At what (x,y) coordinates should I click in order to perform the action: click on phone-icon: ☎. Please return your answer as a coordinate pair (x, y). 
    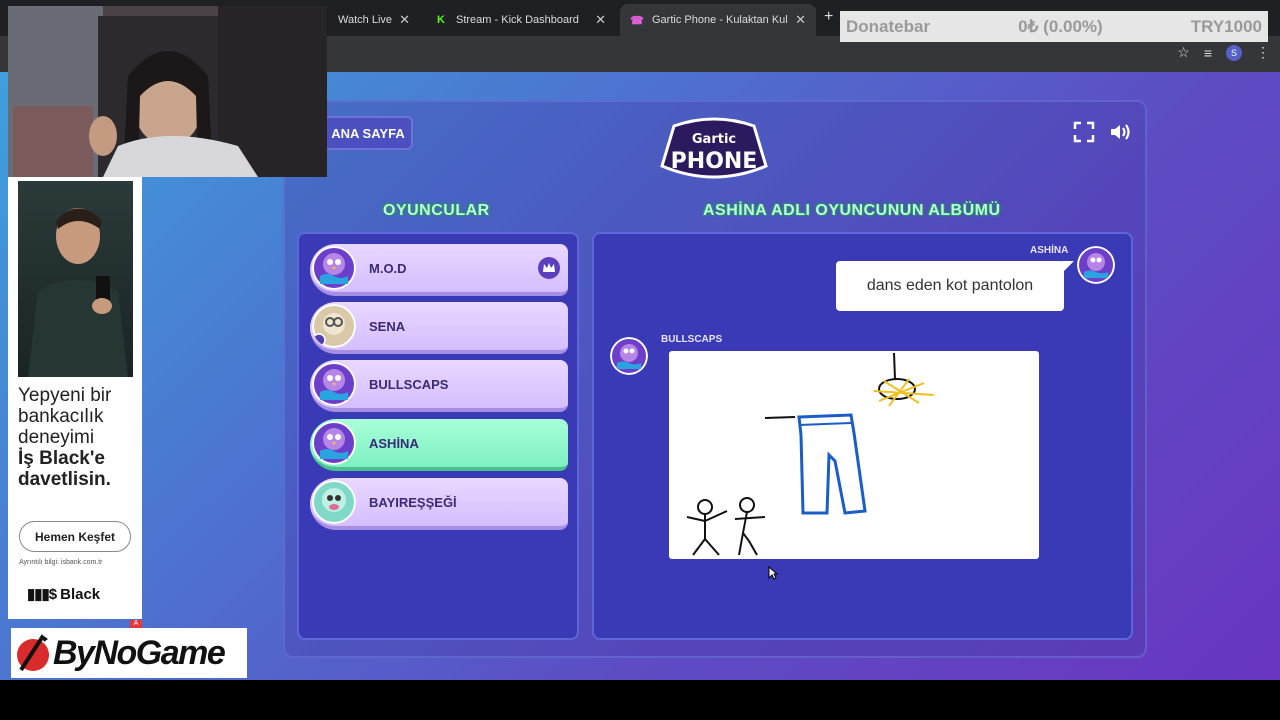
    Looking at the image, I should click on (637, 20).